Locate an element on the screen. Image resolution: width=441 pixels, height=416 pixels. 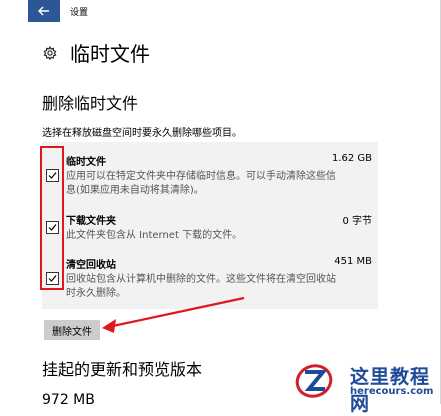
window-title: 设置 is located at coordinates (79, 13).